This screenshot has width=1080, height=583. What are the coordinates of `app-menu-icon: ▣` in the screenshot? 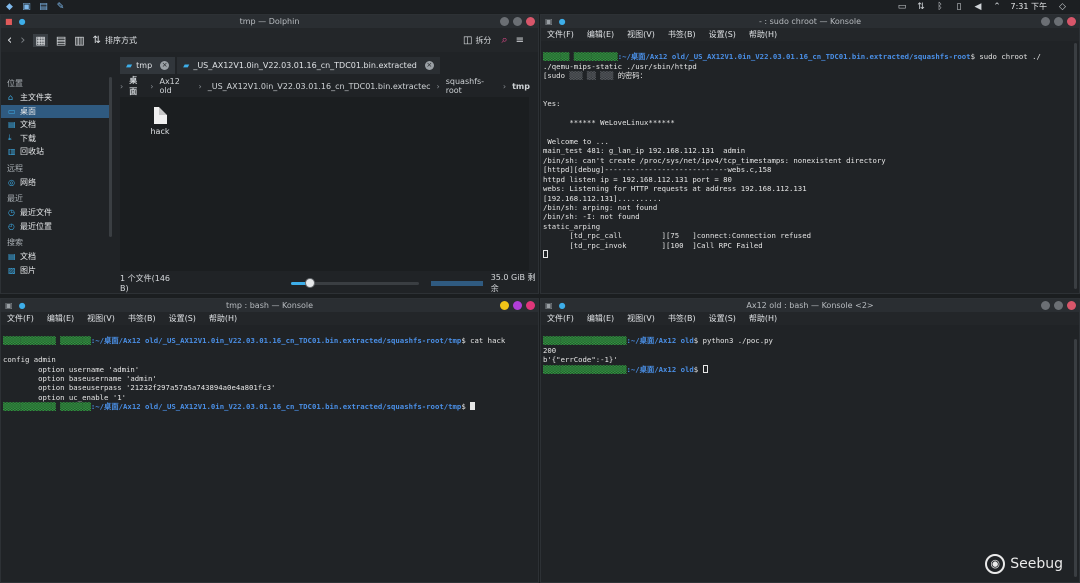 It's located at (26, 7).